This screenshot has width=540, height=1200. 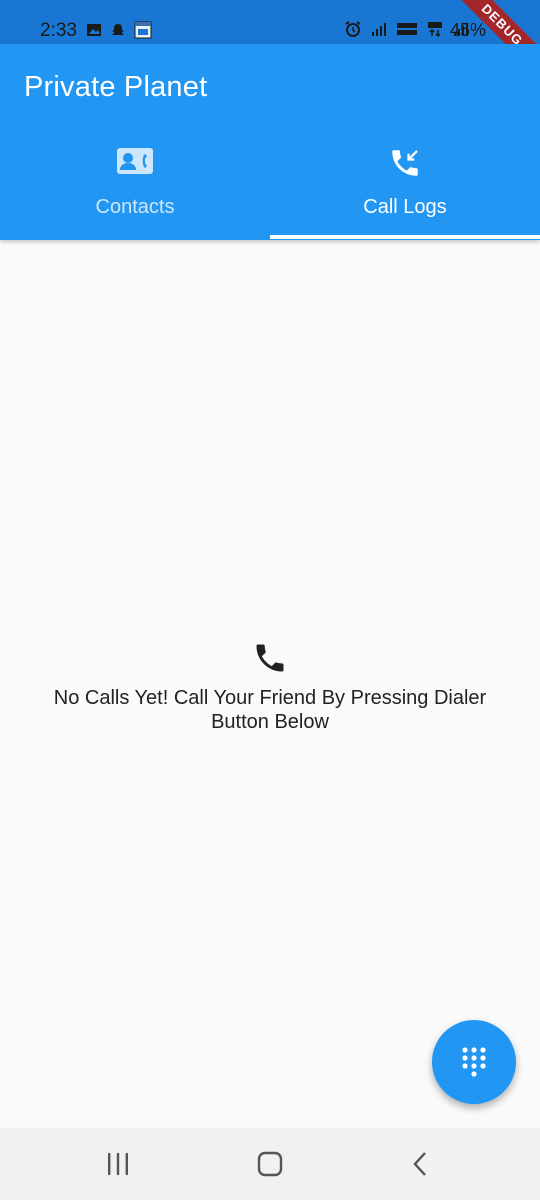 I want to click on system-nav-bar, so click(x=270, y=1164).